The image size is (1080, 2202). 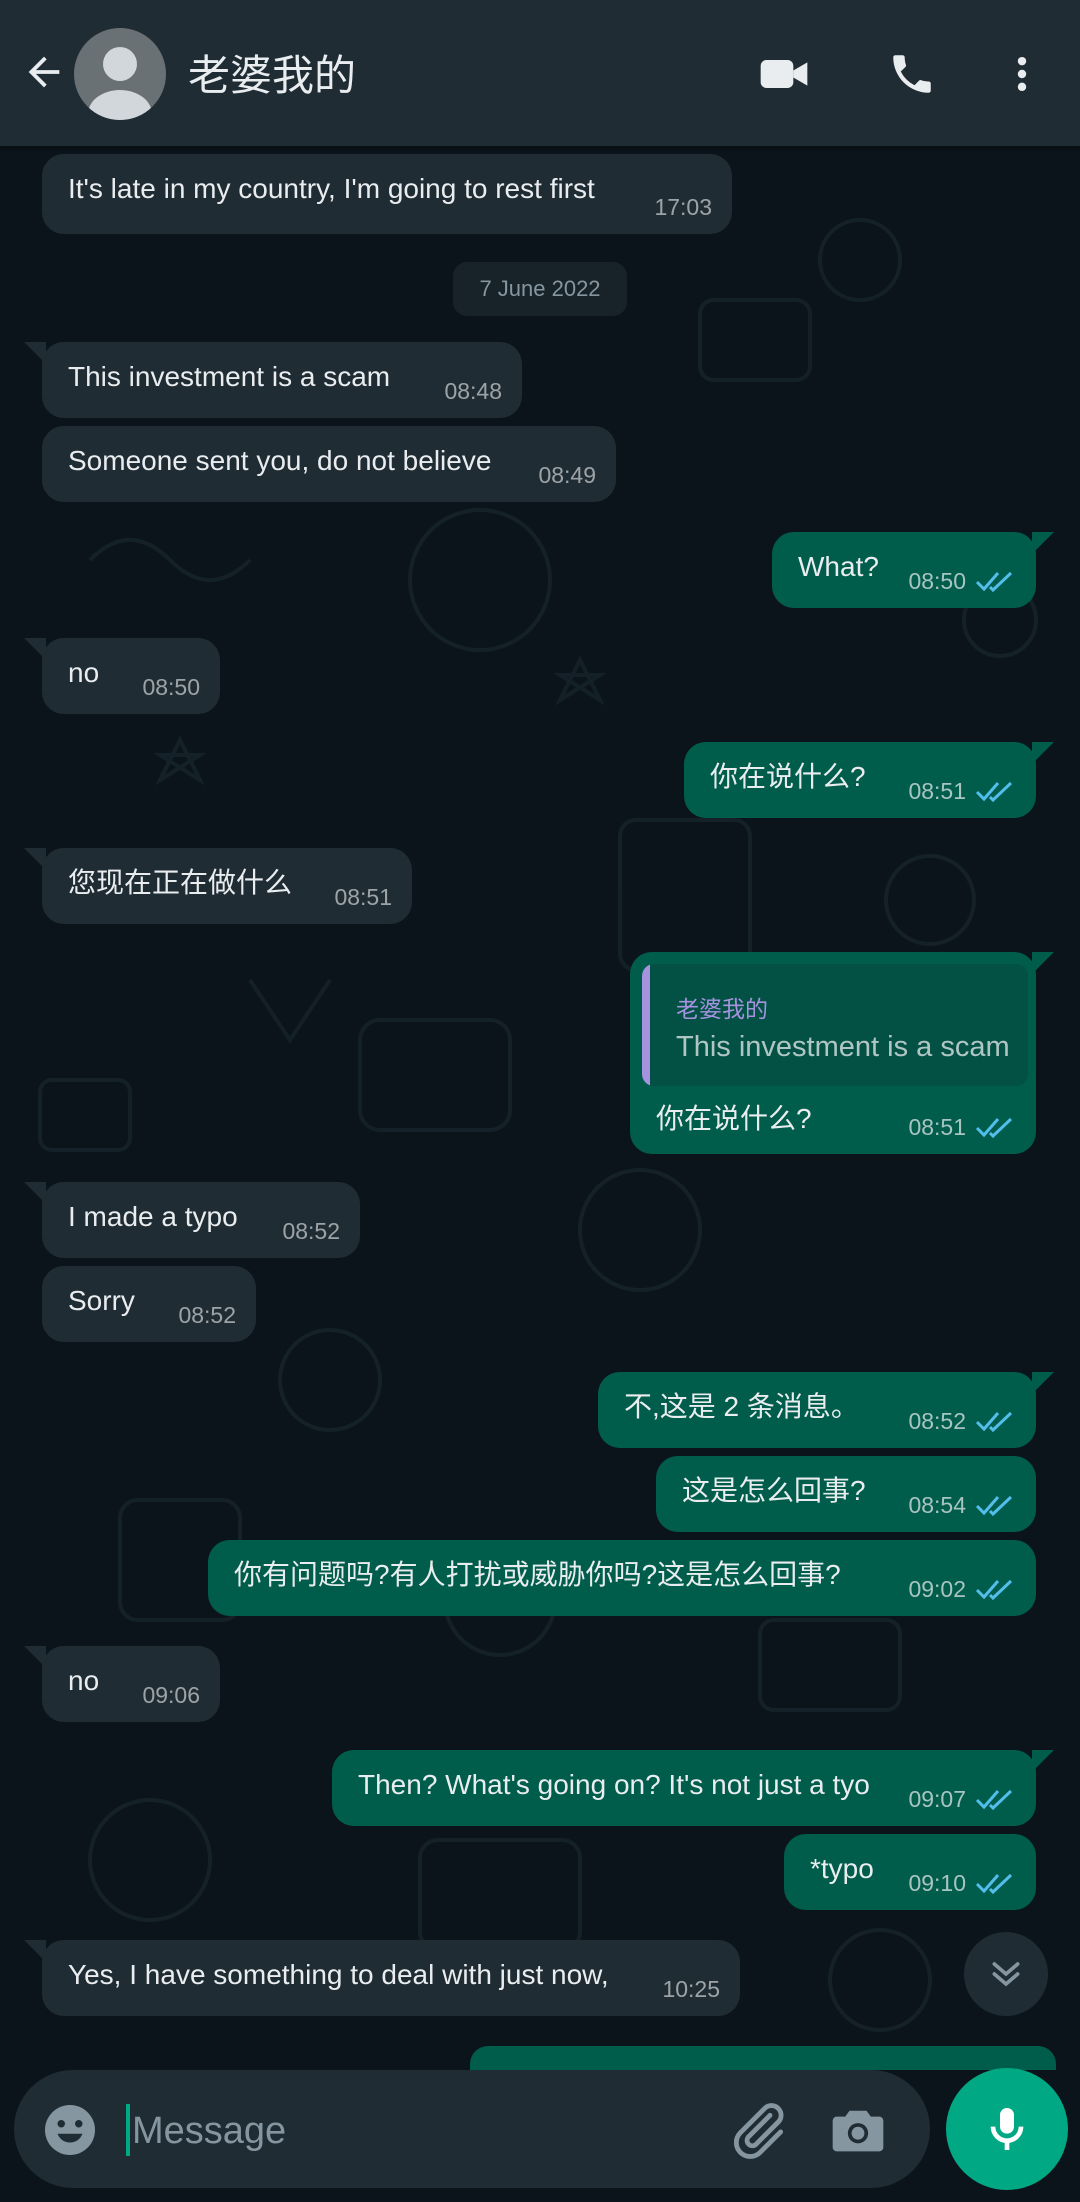 I want to click on message-outgoing: 你在说什么? 08:51, so click(x=869, y=780).